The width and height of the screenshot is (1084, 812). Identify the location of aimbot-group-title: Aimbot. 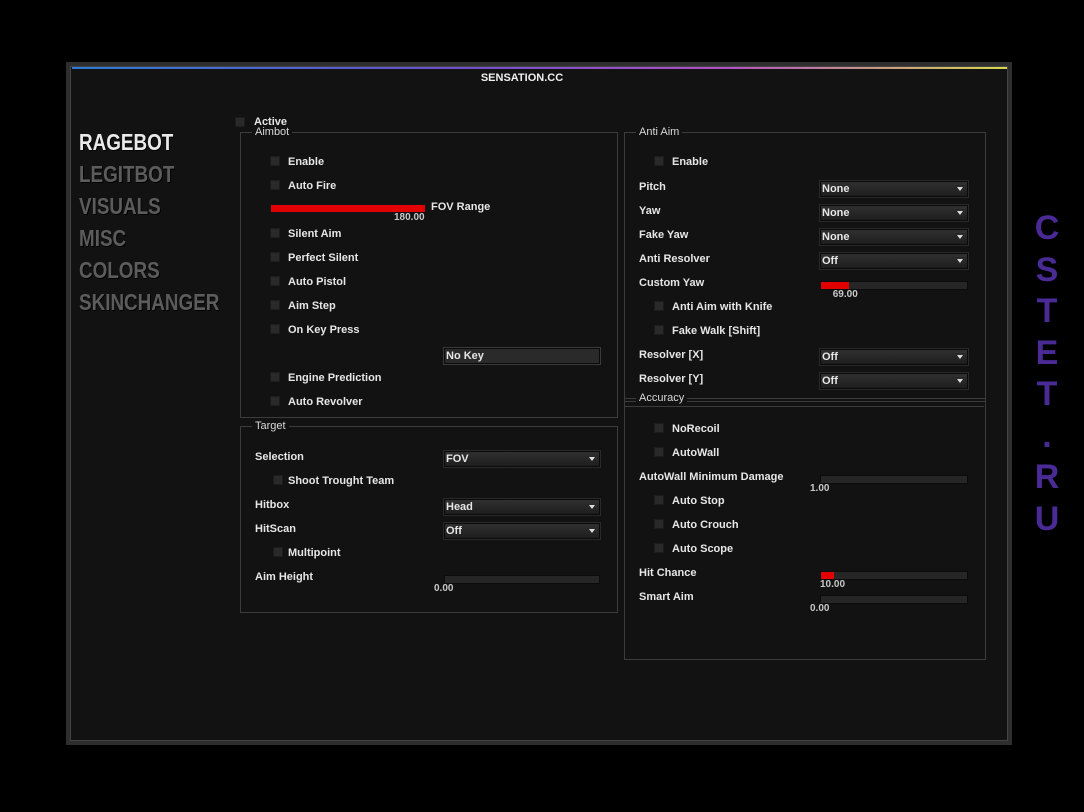
(272, 132).